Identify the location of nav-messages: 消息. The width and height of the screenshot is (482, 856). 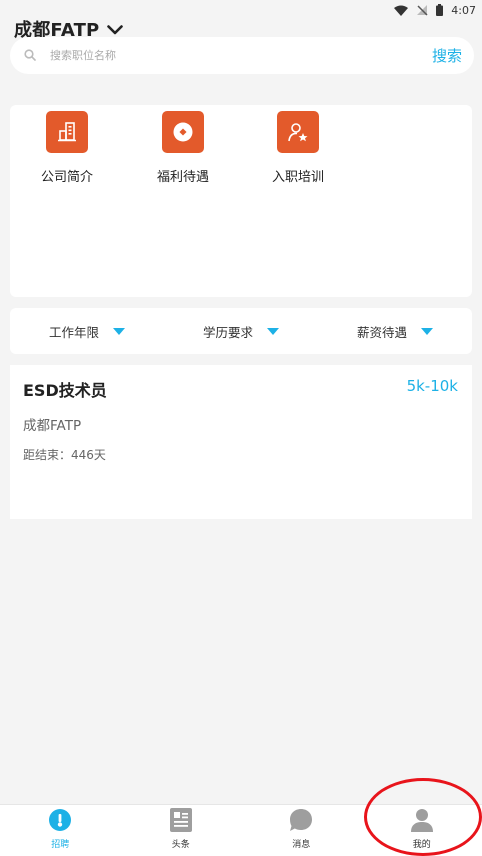
(301, 830).